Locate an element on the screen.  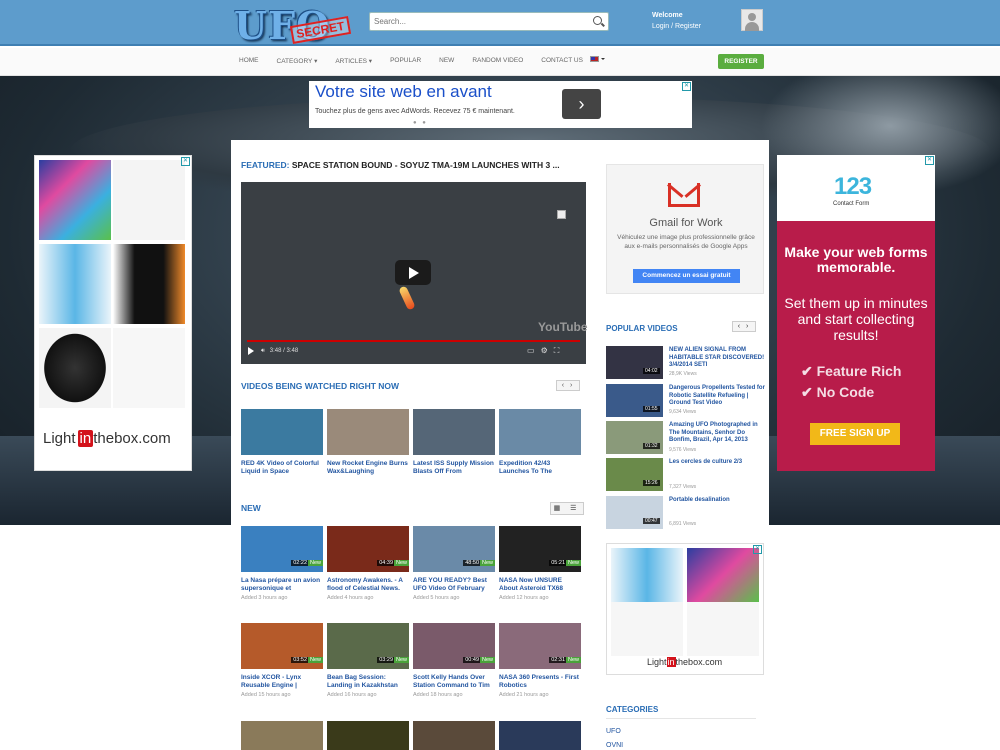
gmail-ad-title: Gmail for Work is located at coordinates (686, 223).